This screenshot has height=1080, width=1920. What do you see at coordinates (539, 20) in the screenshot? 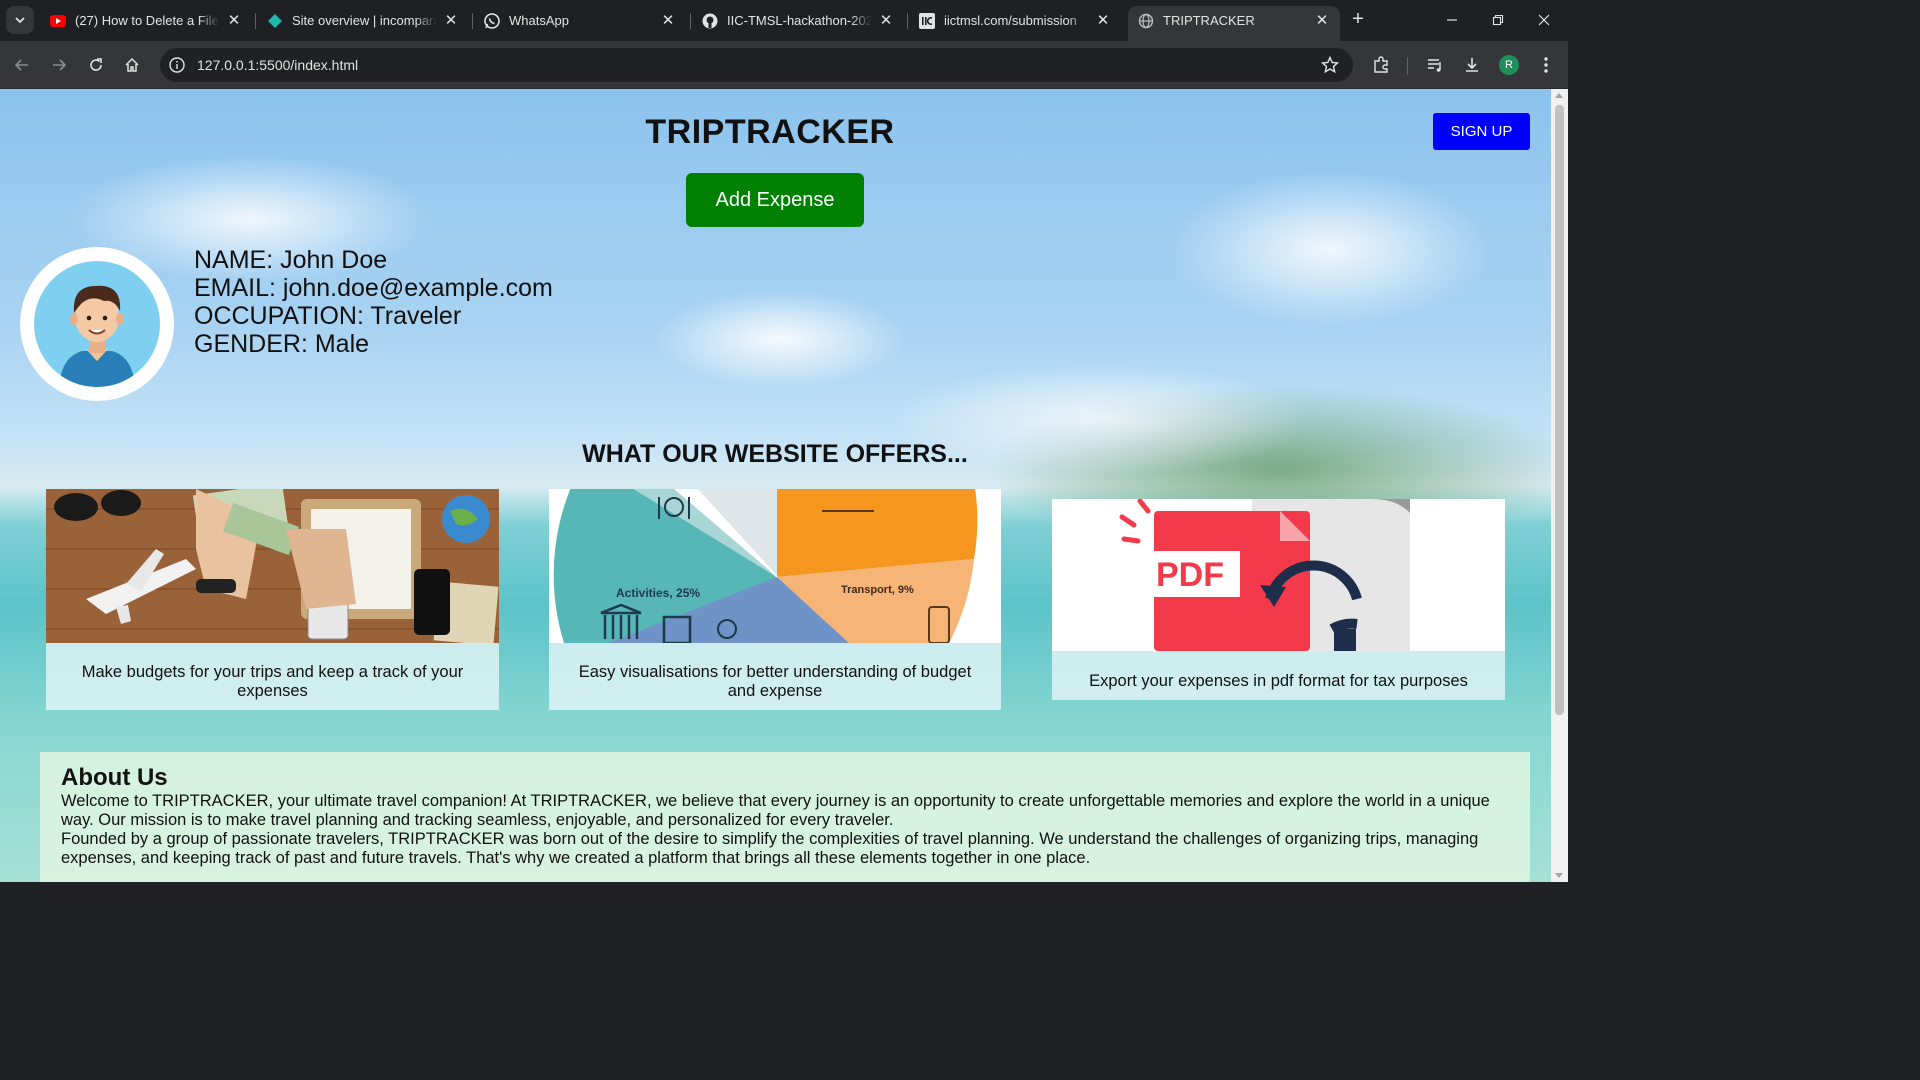
I see `tab-title: WhatsApp` at bounding box center [539, 20].